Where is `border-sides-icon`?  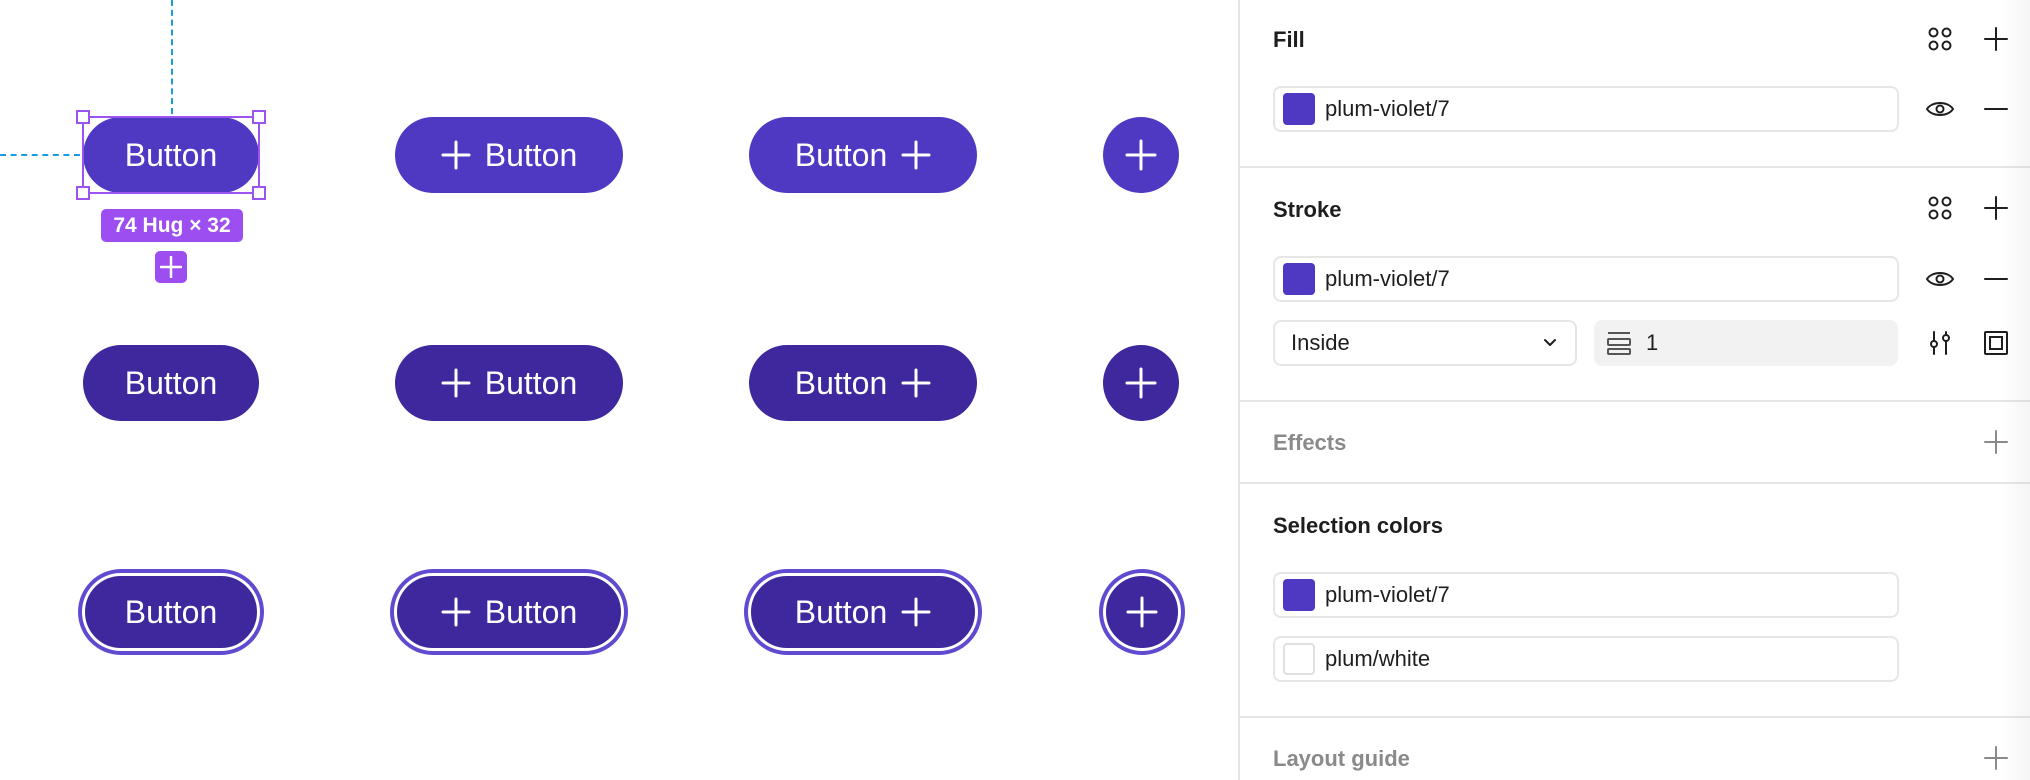 border-sides-icon is located at coordinates (1996, 343).